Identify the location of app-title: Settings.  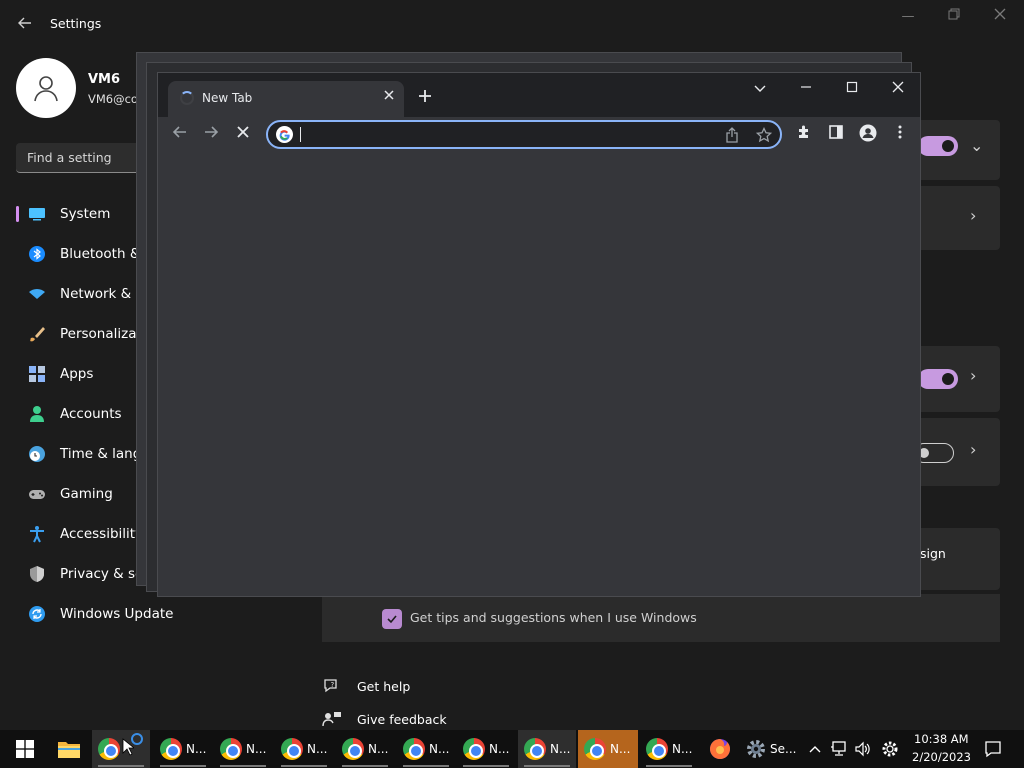
(76, 23).